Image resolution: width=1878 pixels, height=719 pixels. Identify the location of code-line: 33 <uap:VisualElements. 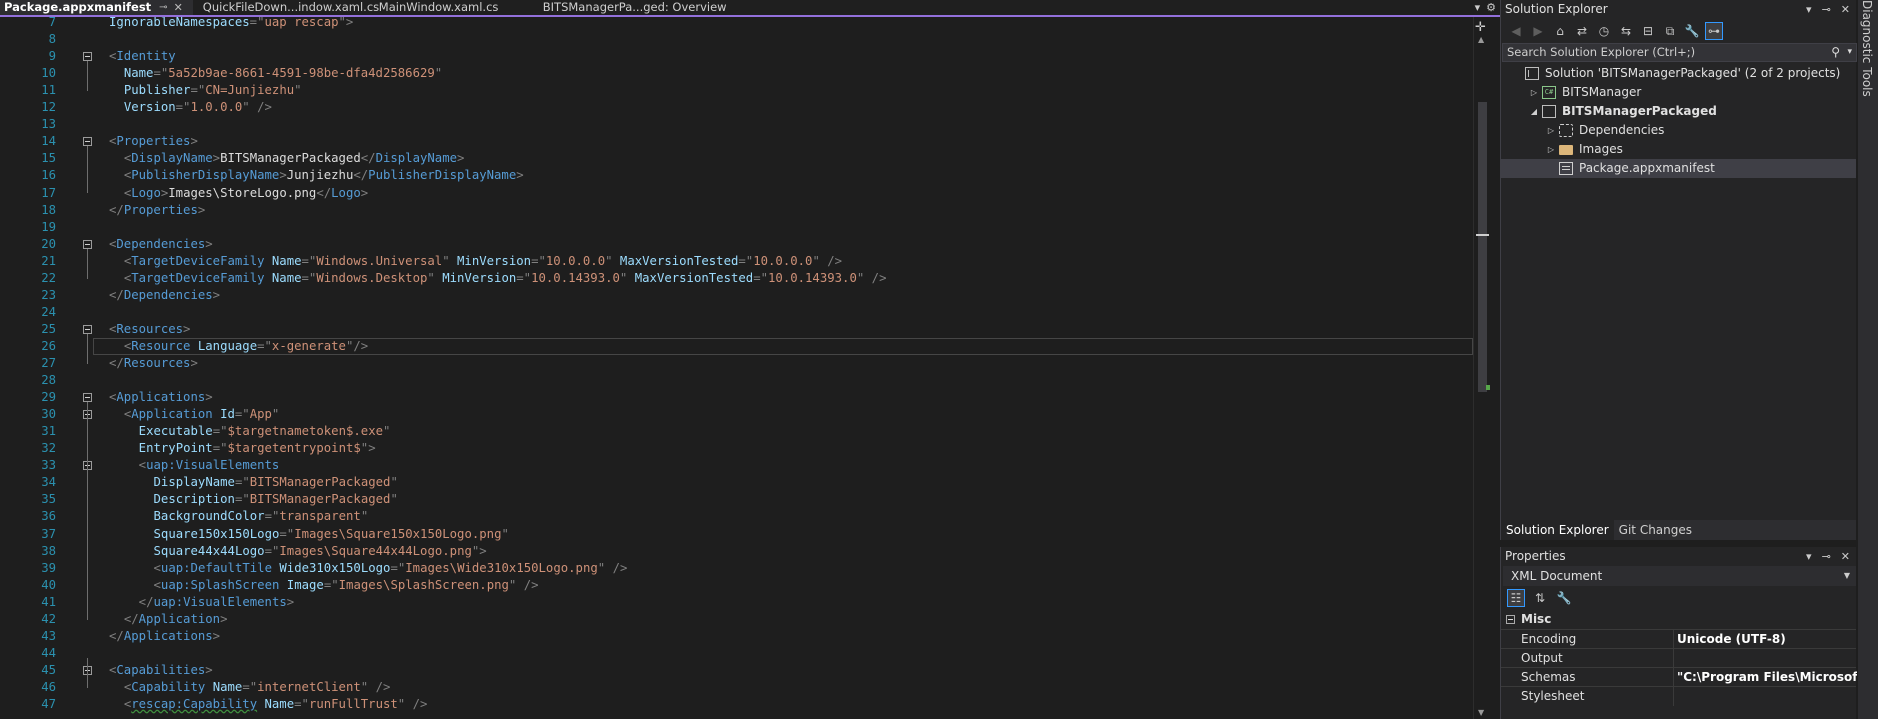
(736, 465).